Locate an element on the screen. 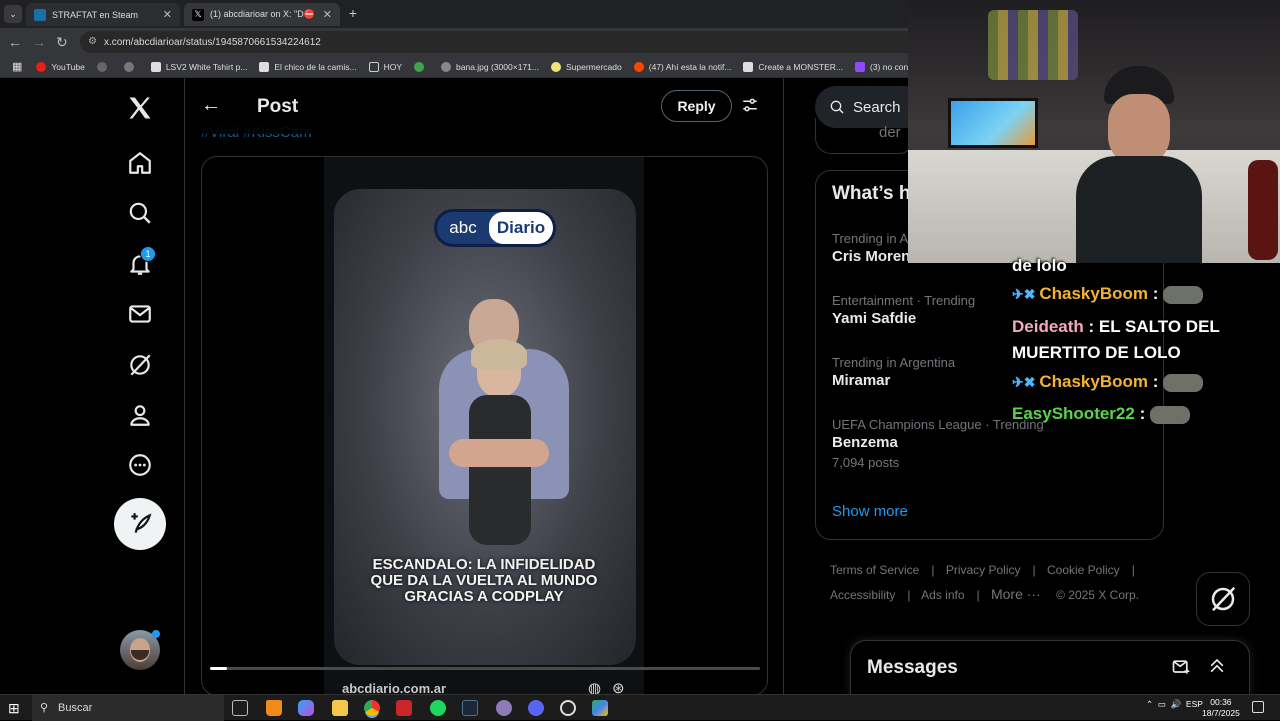 The width and height of the screenshot is (1280, 721). footer-link: Cookie Policy is located at coordinates (1083, 570).